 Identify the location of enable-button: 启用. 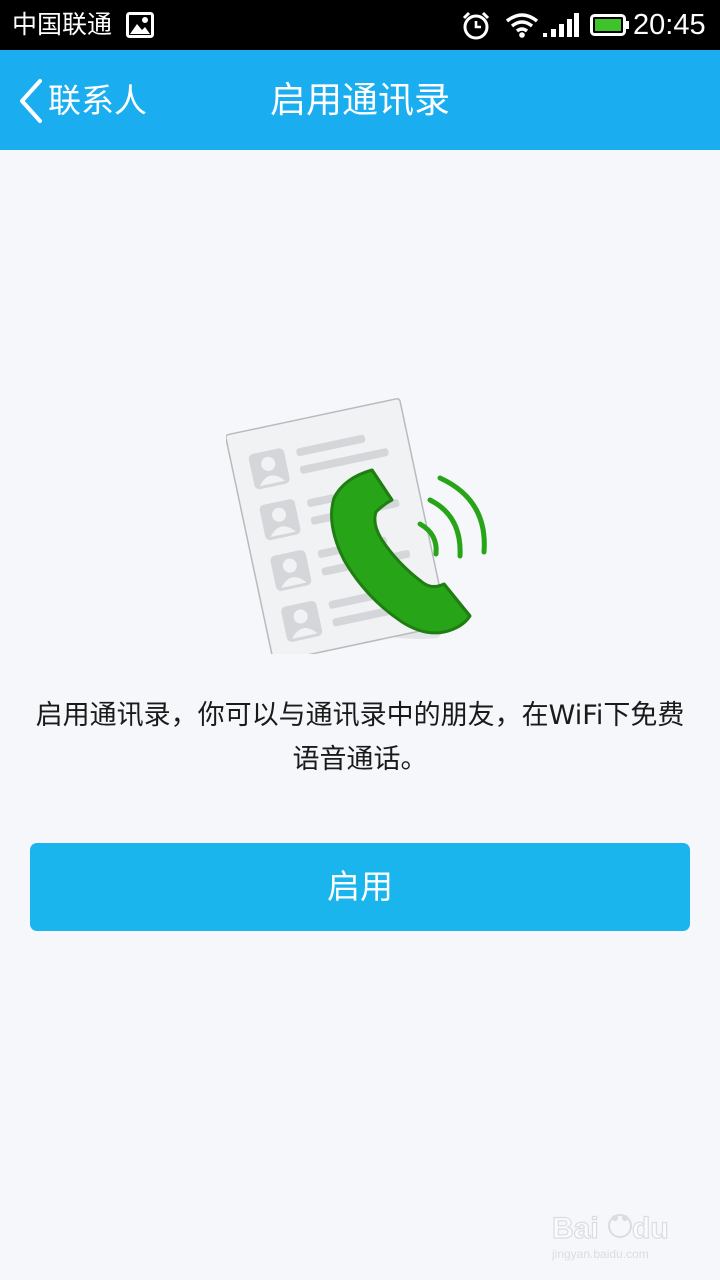
(360, 887).